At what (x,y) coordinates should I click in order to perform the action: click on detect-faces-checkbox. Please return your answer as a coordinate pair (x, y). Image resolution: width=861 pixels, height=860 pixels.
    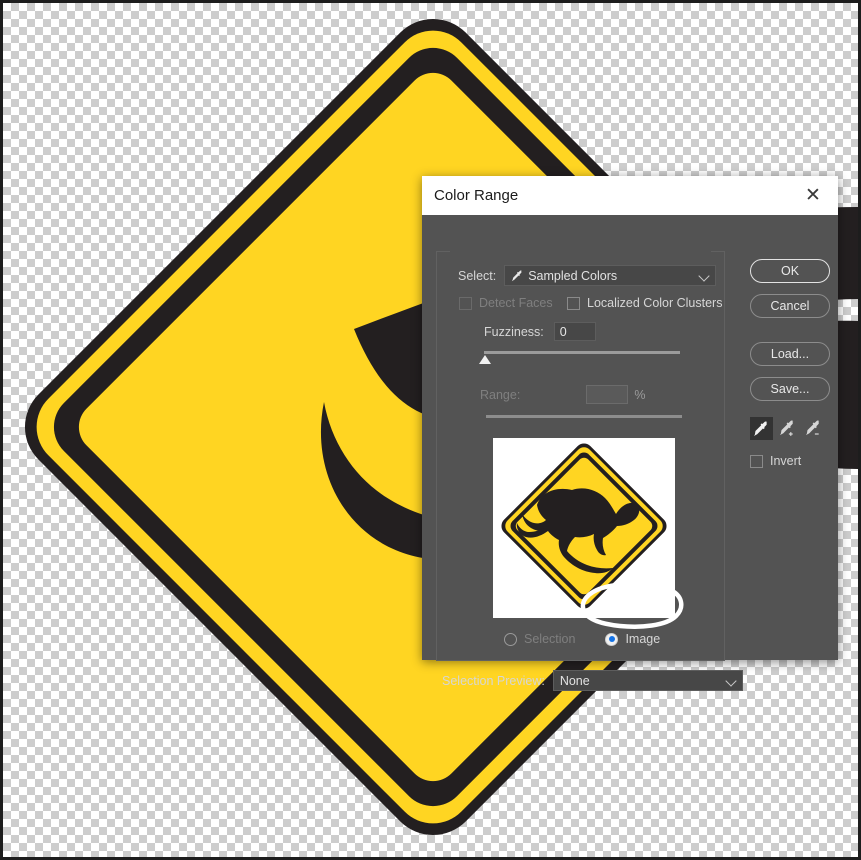
    Looking at the image, I should click on (465, 303).